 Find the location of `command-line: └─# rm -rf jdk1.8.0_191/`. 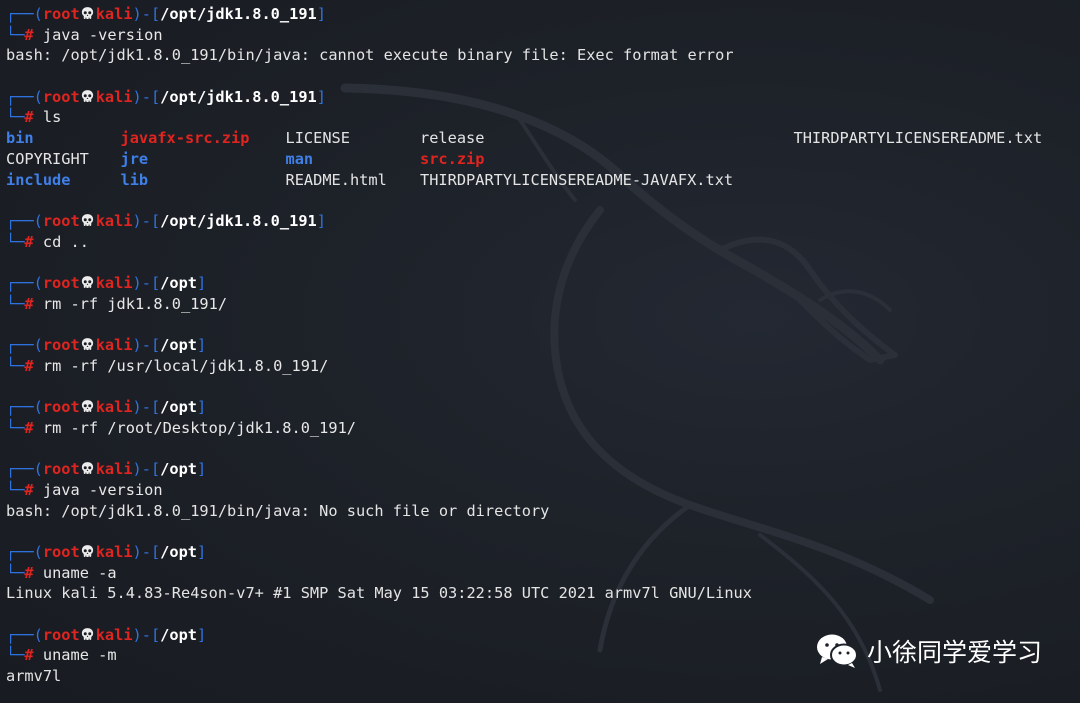

command-line: └─# rm -rf jdk1.8.0_191/ is located at coordinates (543, 304).